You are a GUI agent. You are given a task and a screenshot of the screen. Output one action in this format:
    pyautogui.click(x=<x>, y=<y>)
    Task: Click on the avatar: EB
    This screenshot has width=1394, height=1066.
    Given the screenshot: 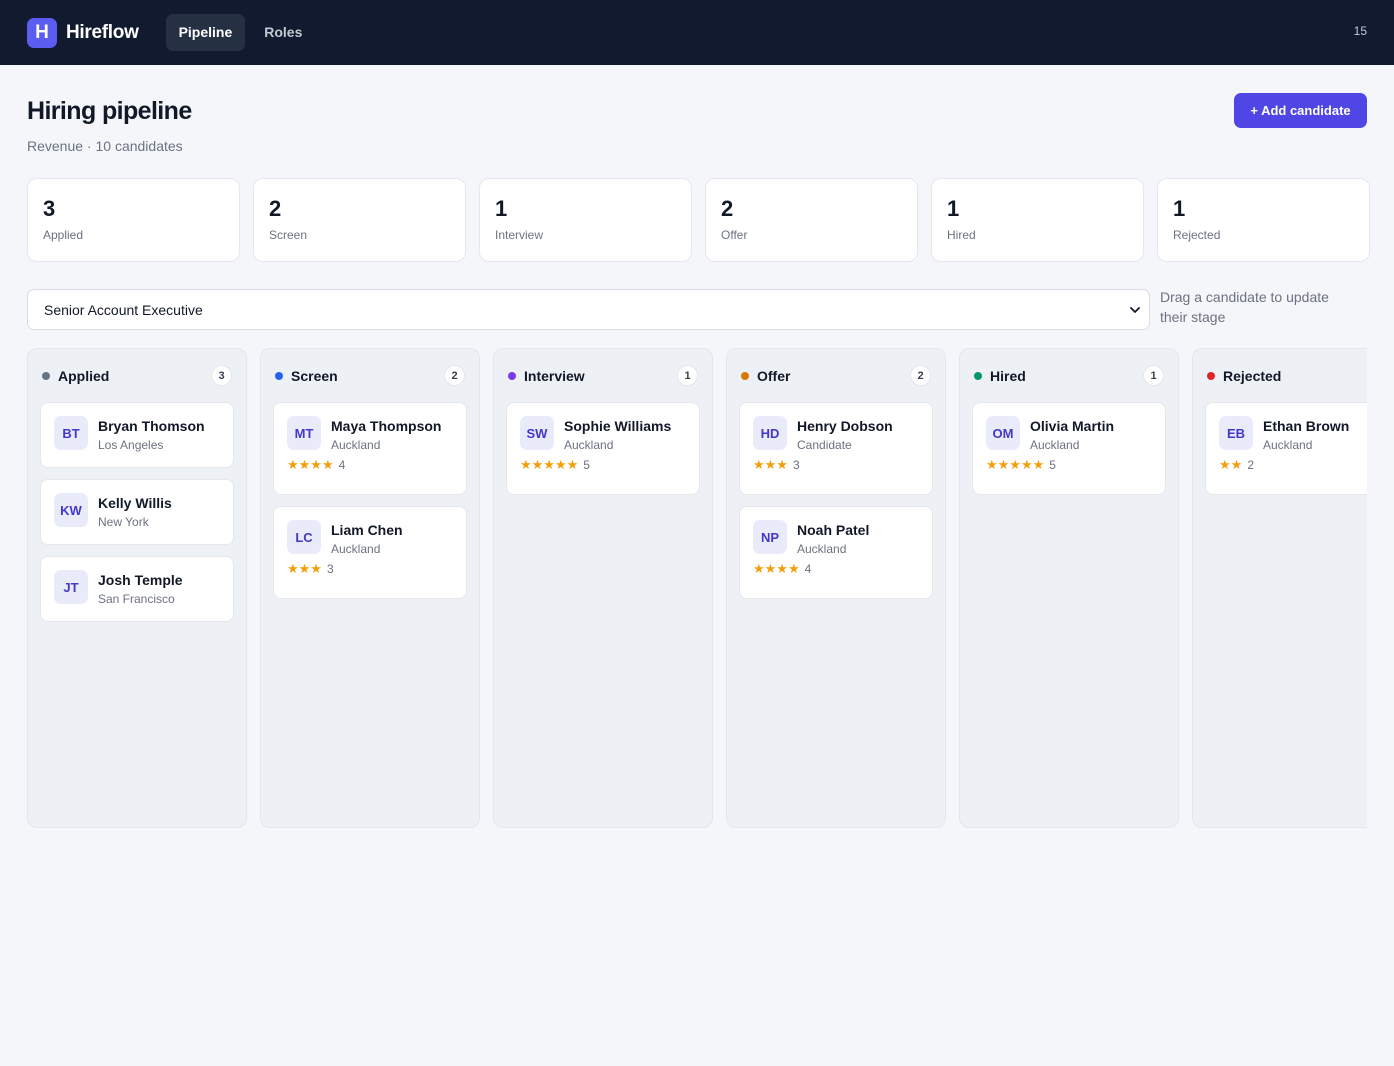 What is the action you would take?
    pyautogui.click(x=1236, y=433)
    